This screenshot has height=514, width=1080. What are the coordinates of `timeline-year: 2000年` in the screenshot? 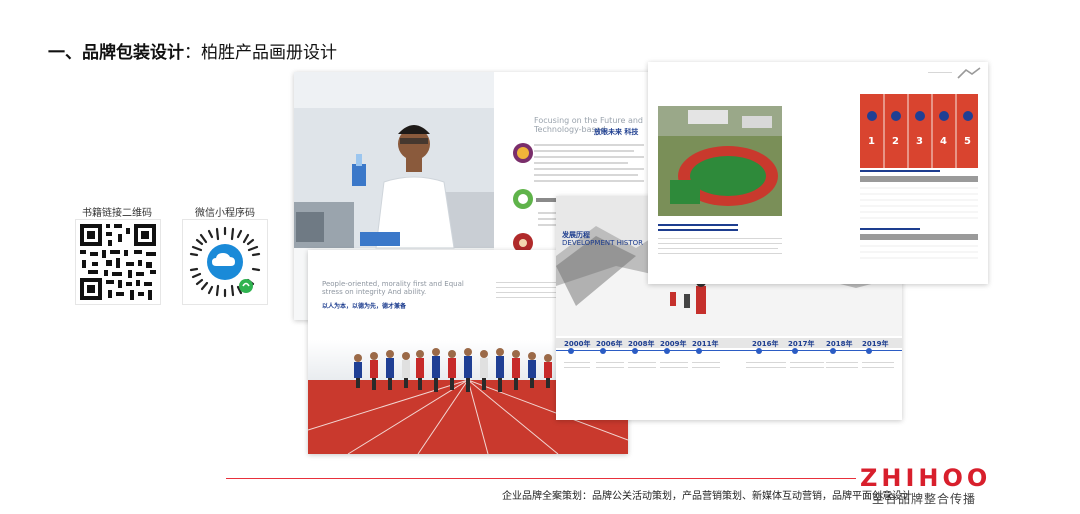 It's located at (577, 344).